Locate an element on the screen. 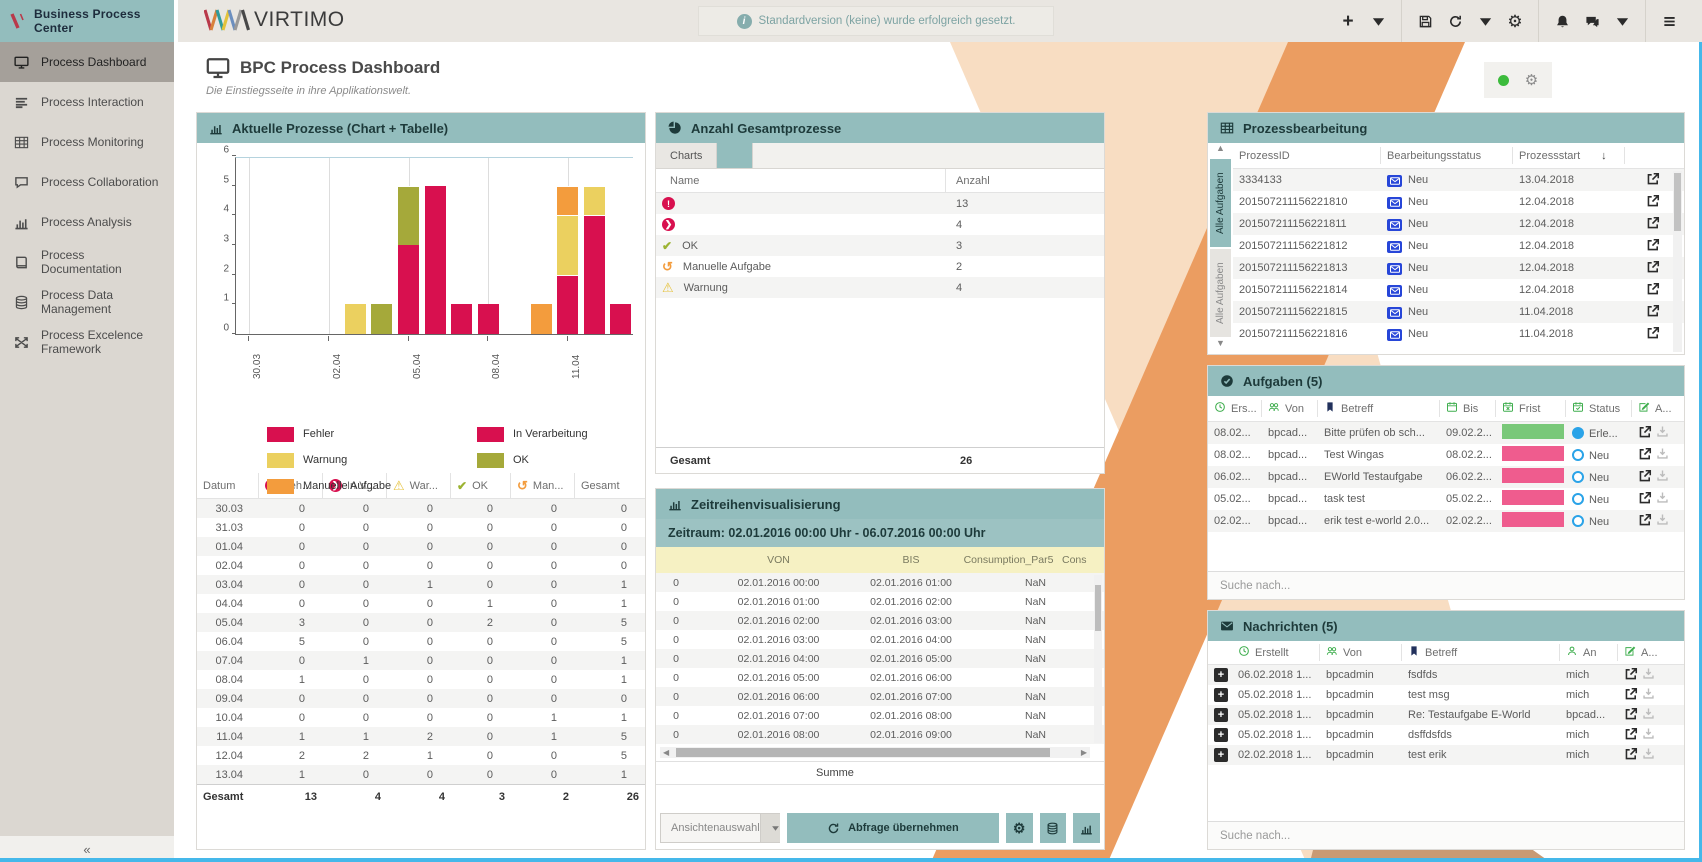 Image resolution: width=1702 pixels, height=862 pixels. process-row: 3334133 Neu 13.04.2018 is located at coordinates (1458, 180).